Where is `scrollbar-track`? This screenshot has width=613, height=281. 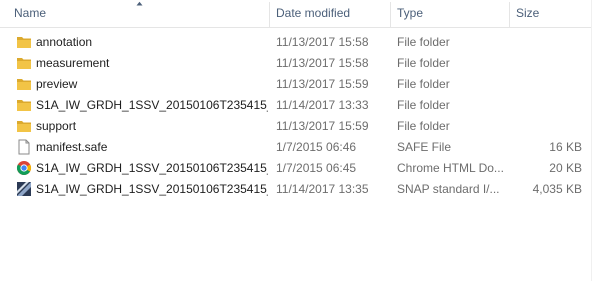 scrollbar-track is located at coordinates (591, 140).